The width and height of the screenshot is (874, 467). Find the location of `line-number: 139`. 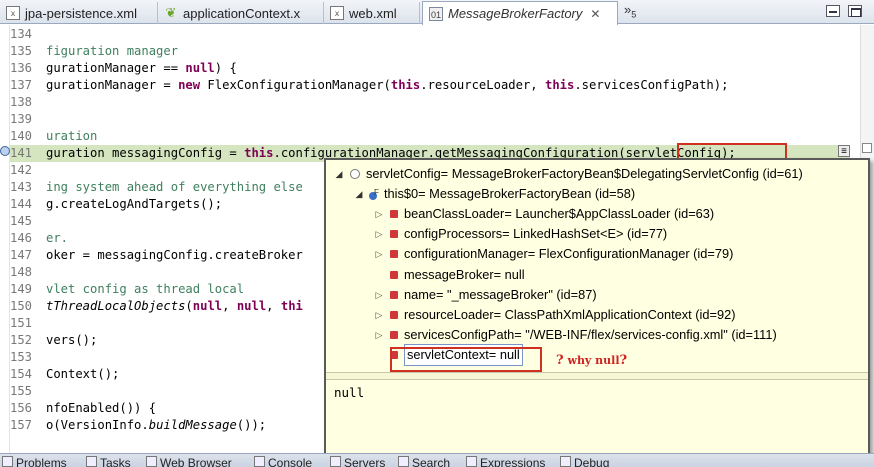

line-number: 139 is located at coordinates (21, 119).